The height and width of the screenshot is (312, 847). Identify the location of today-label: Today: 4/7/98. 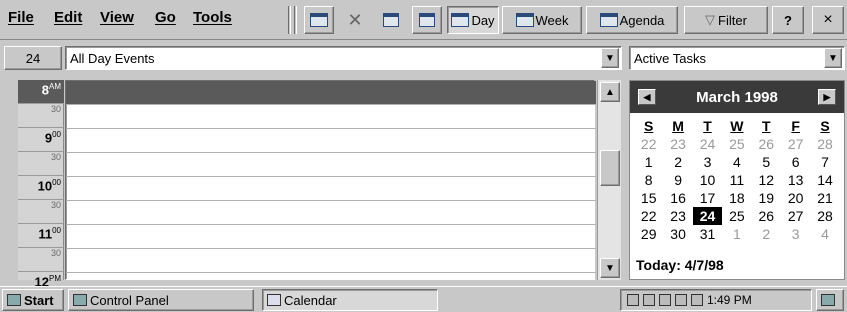
(680, 265).